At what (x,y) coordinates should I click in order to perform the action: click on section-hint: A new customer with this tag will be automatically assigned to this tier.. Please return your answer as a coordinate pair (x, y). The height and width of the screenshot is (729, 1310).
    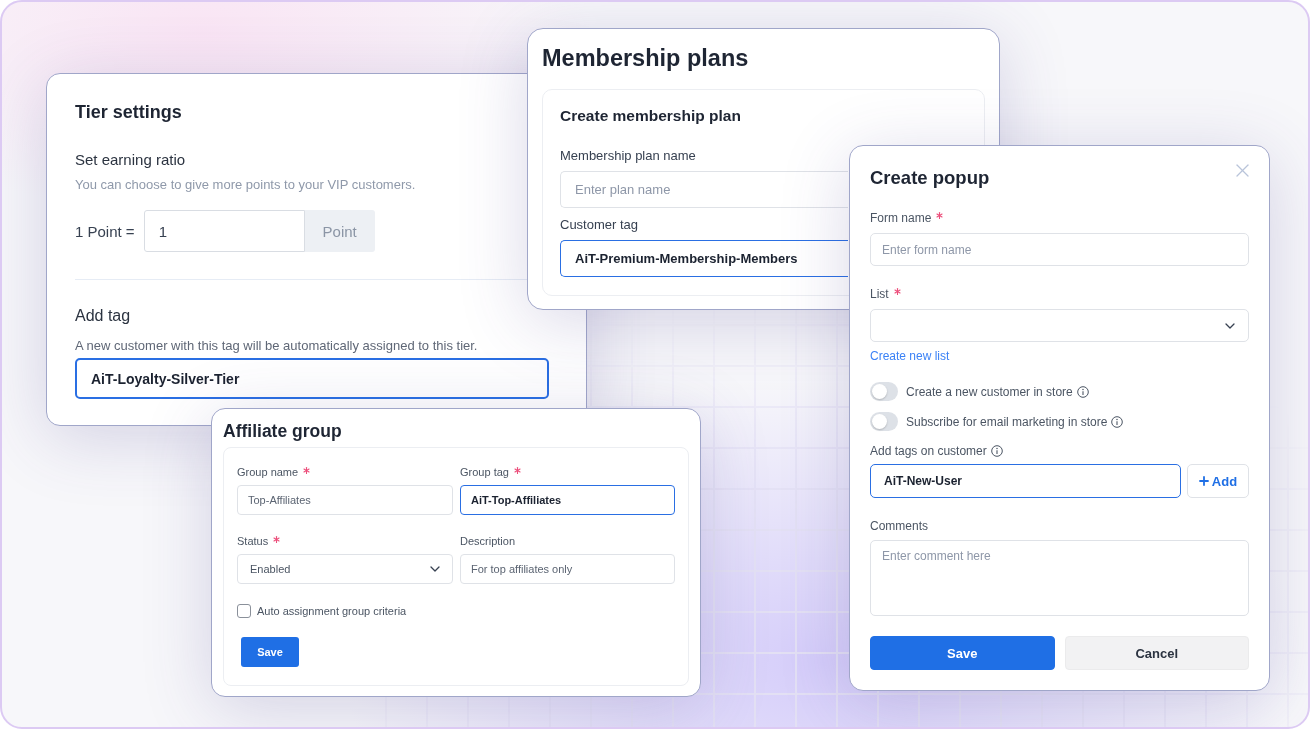
    Looking at the image, I should click on (276, 346).